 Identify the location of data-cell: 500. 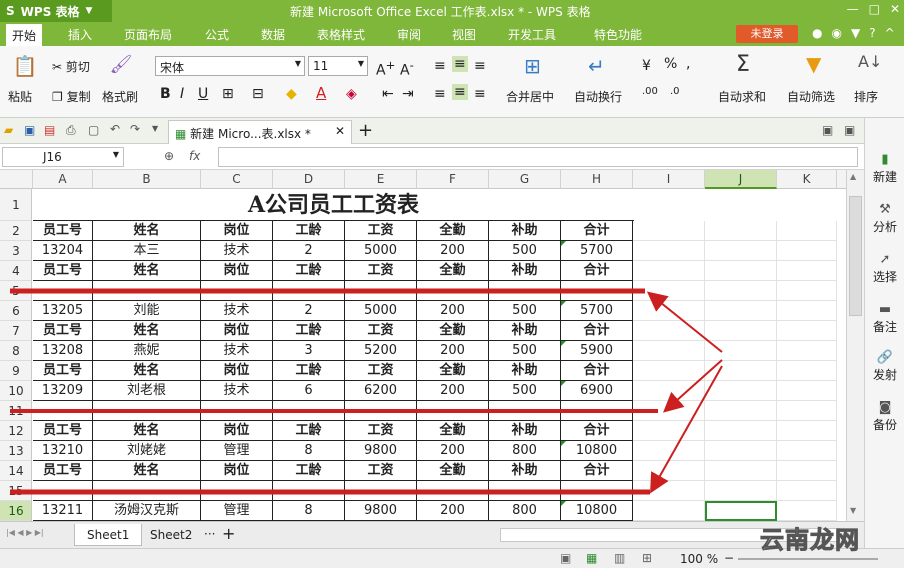
(525, 391).